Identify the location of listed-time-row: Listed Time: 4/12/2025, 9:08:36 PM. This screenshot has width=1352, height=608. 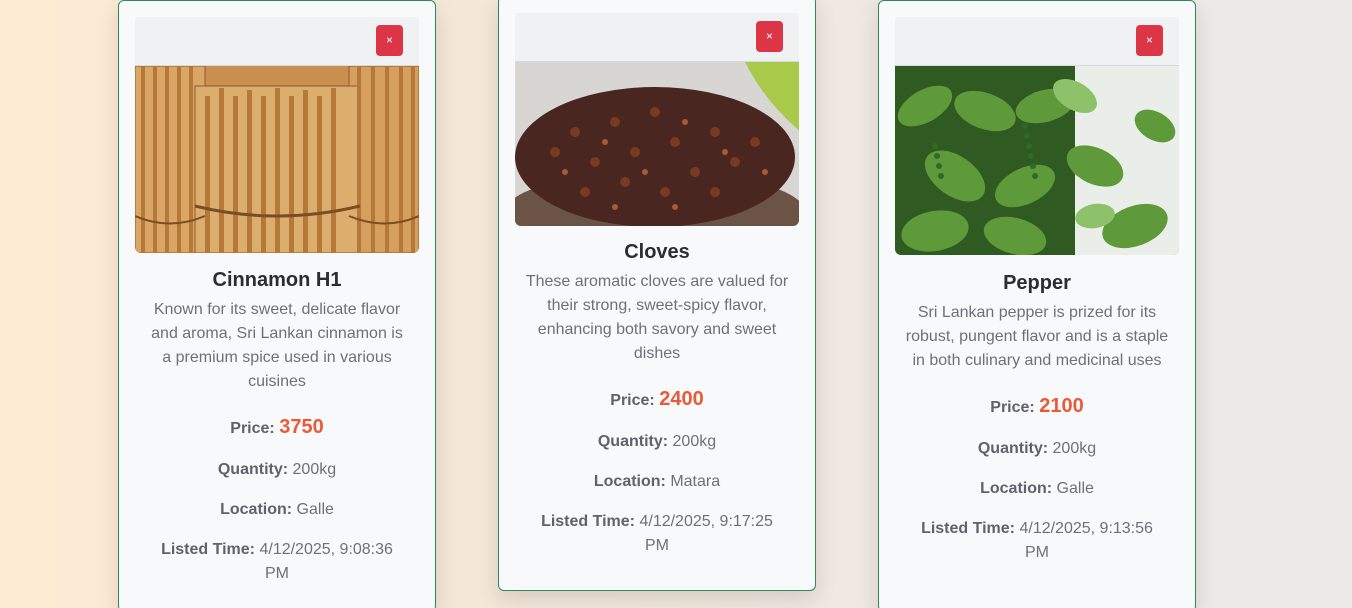
(277, 562).